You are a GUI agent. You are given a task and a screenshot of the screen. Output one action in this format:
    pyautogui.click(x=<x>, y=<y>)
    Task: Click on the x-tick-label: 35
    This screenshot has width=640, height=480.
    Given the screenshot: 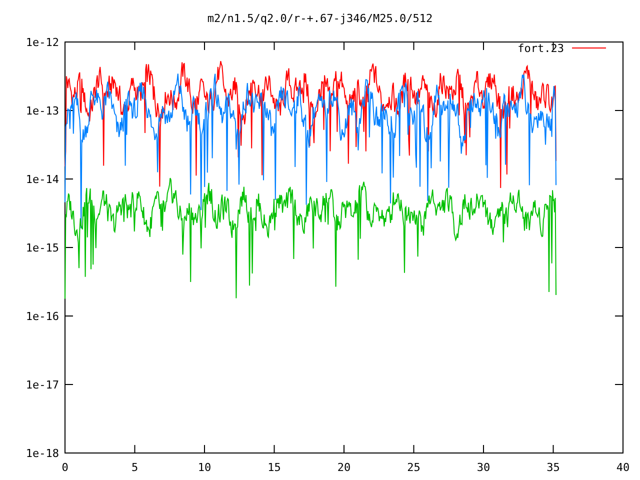 What is the action you would take?
    pyautogui.click(x=553, y=467)
    